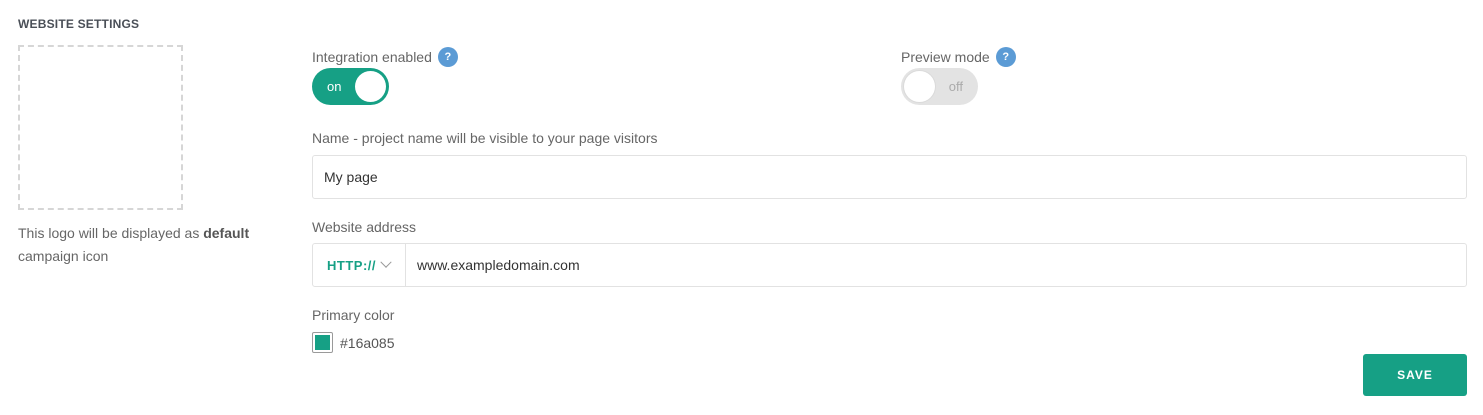  What do you see at coordinates (353, 315) in the screenshot?
I see `primary-color-label: Primary color` at bounding box center [353, 315].